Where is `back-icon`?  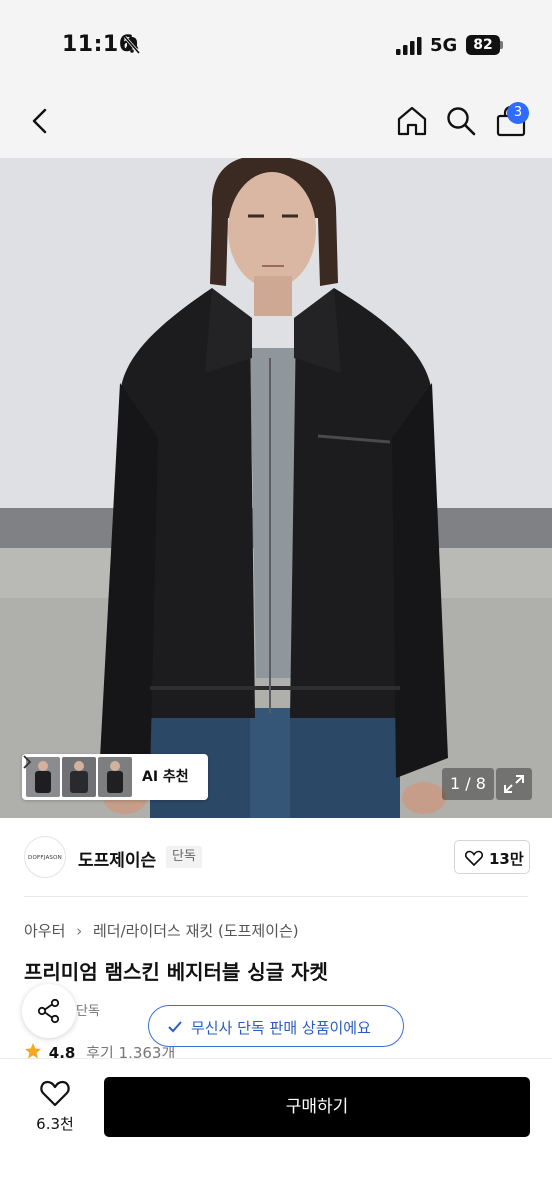
back-icon is located at coordinates (41, 121).